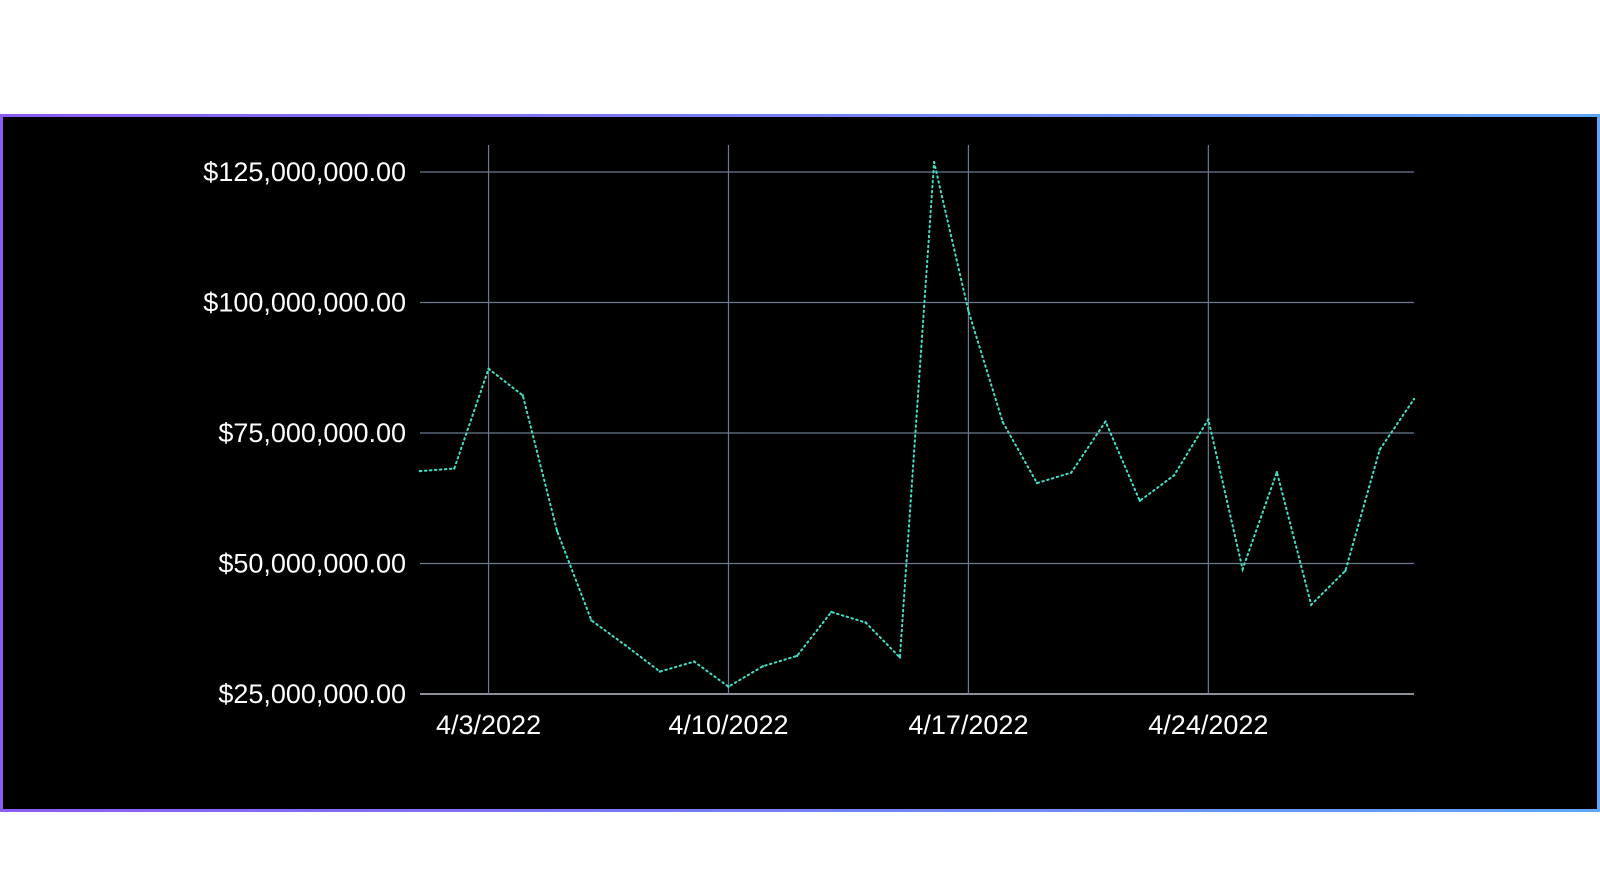 This screenshot has width=1600, height=871. I want to click on x-tick-label: 4/3/2022, so click(488, 725).